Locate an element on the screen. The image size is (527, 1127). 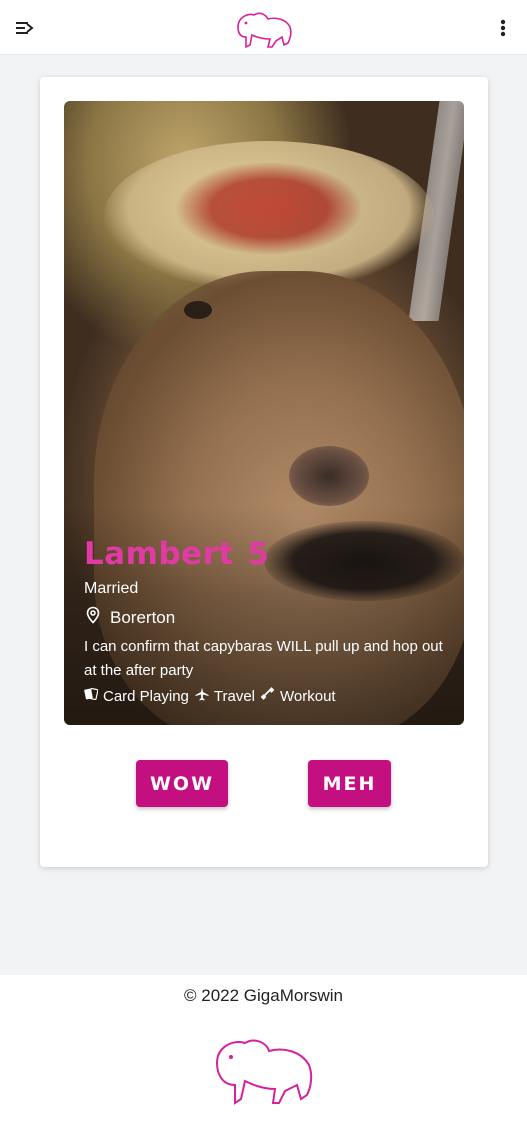
interest-label: Travel is located at coordinates (234, 696).